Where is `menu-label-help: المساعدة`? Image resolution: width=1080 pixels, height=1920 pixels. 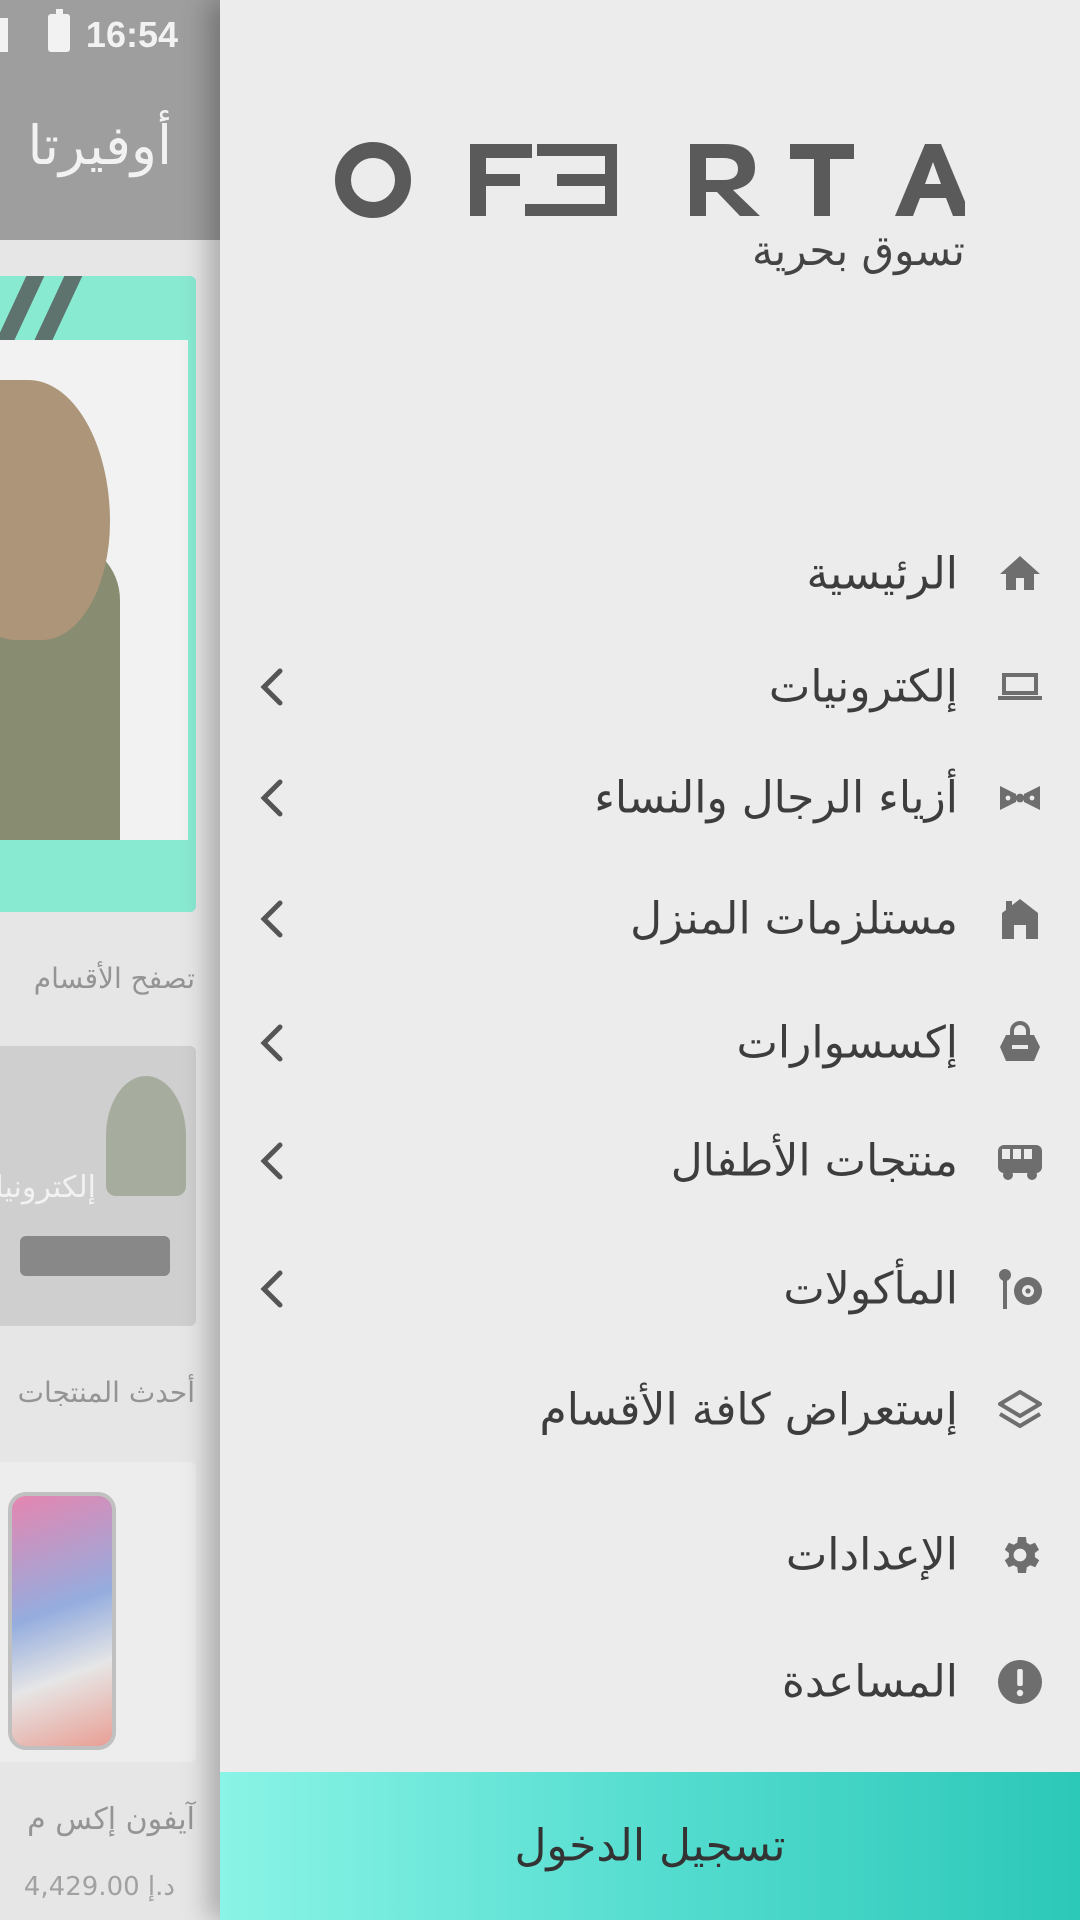
menu-label-help: المساعدة is located at coordinates (869, 1682).